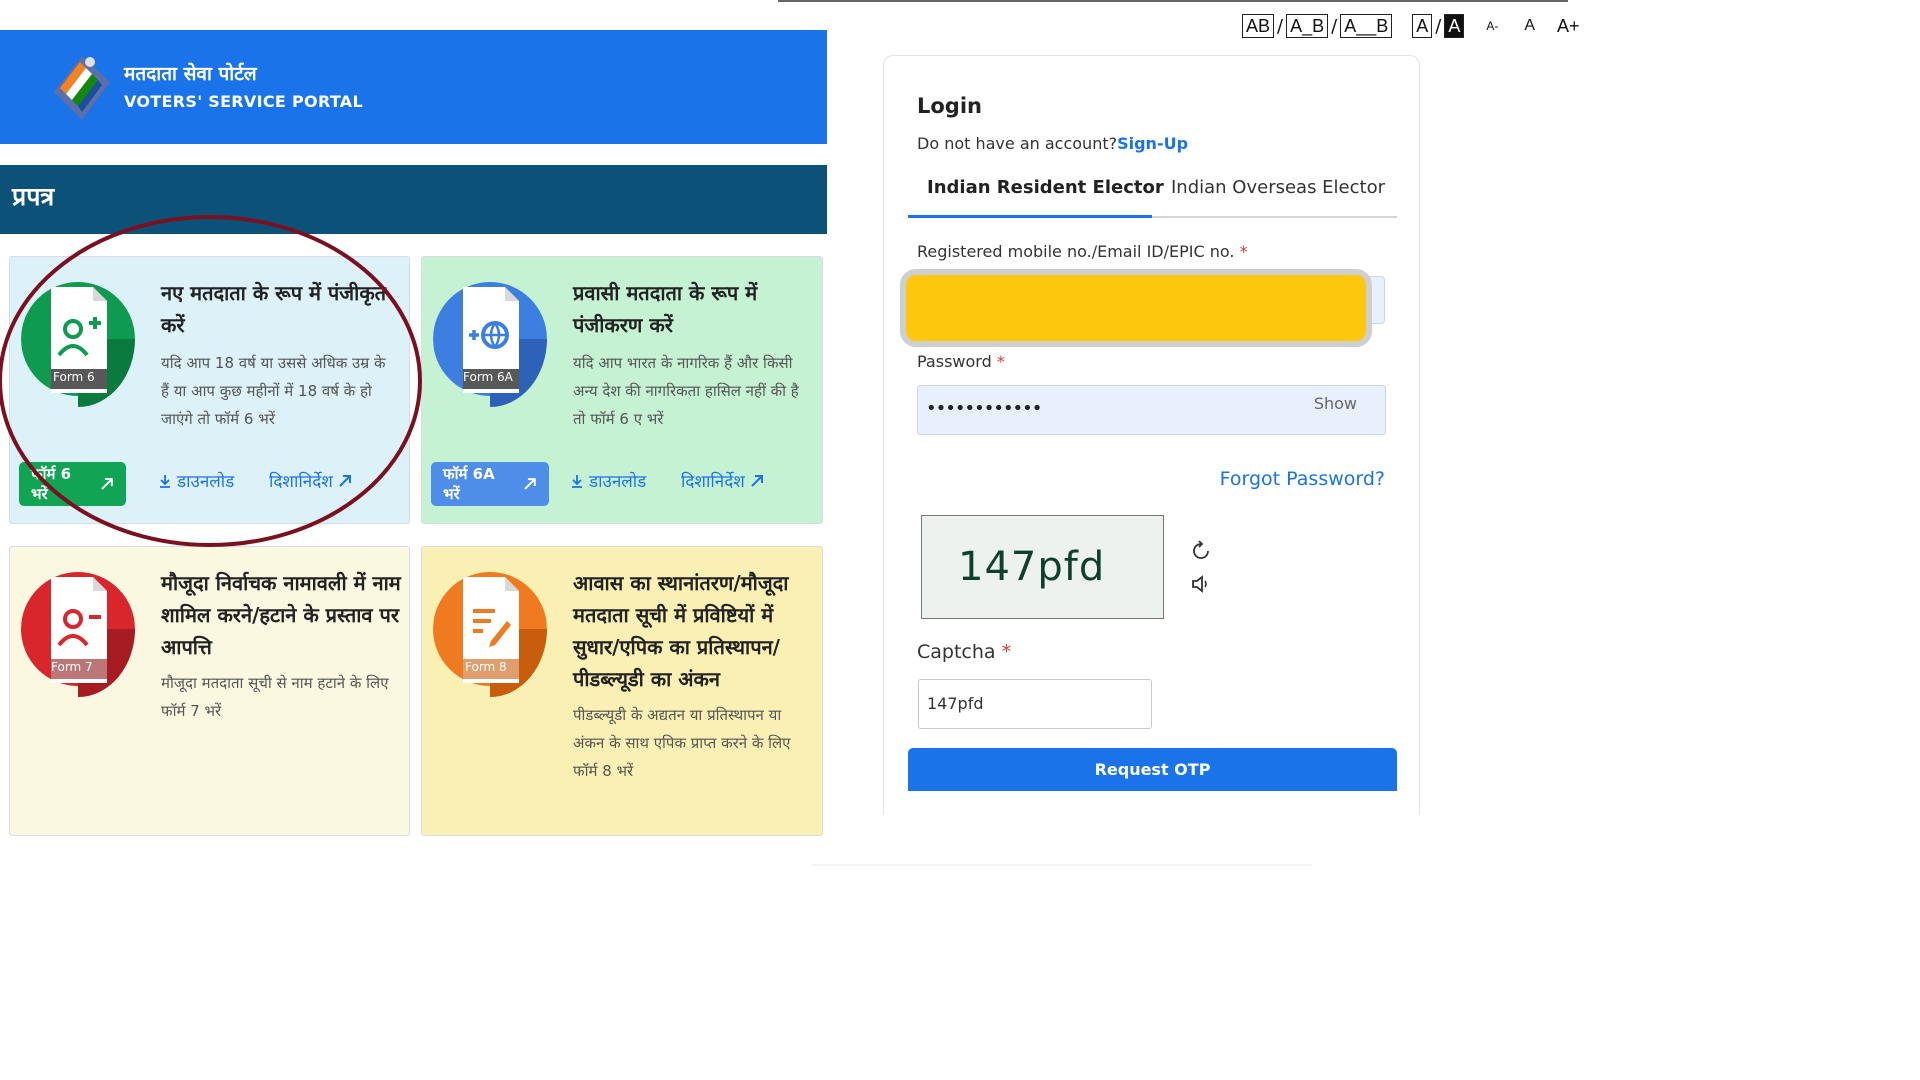  Describe the element at coordinates (78, 629) in the screenshot. I see `form-7-icon: Form 7` at that location.